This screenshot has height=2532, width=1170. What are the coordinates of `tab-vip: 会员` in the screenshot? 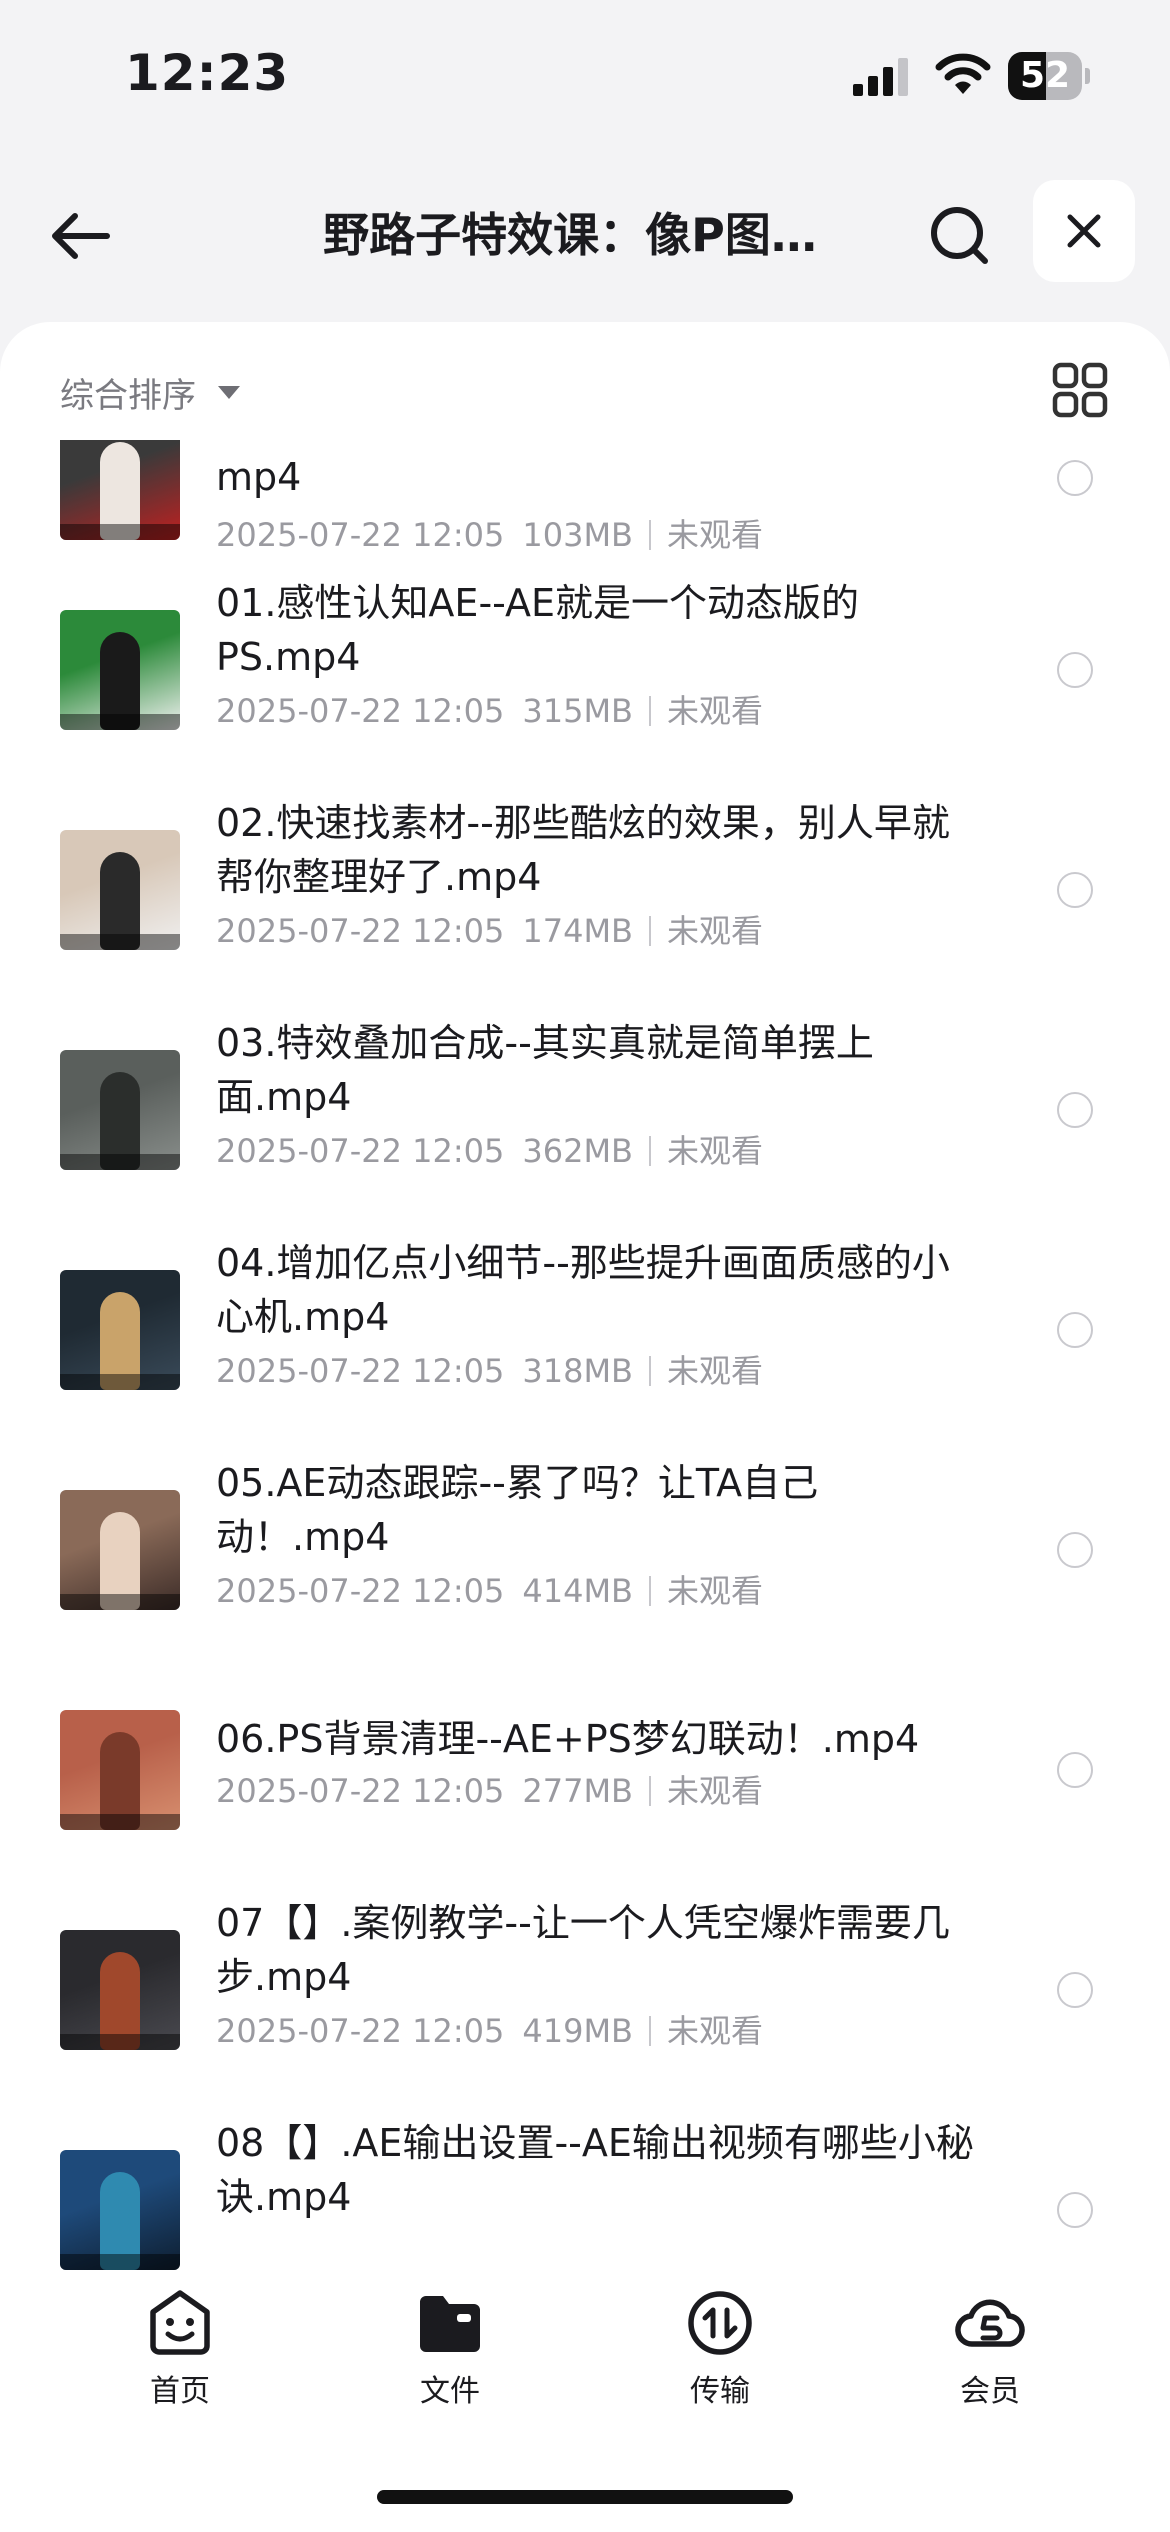 It's located at (990, 2353).